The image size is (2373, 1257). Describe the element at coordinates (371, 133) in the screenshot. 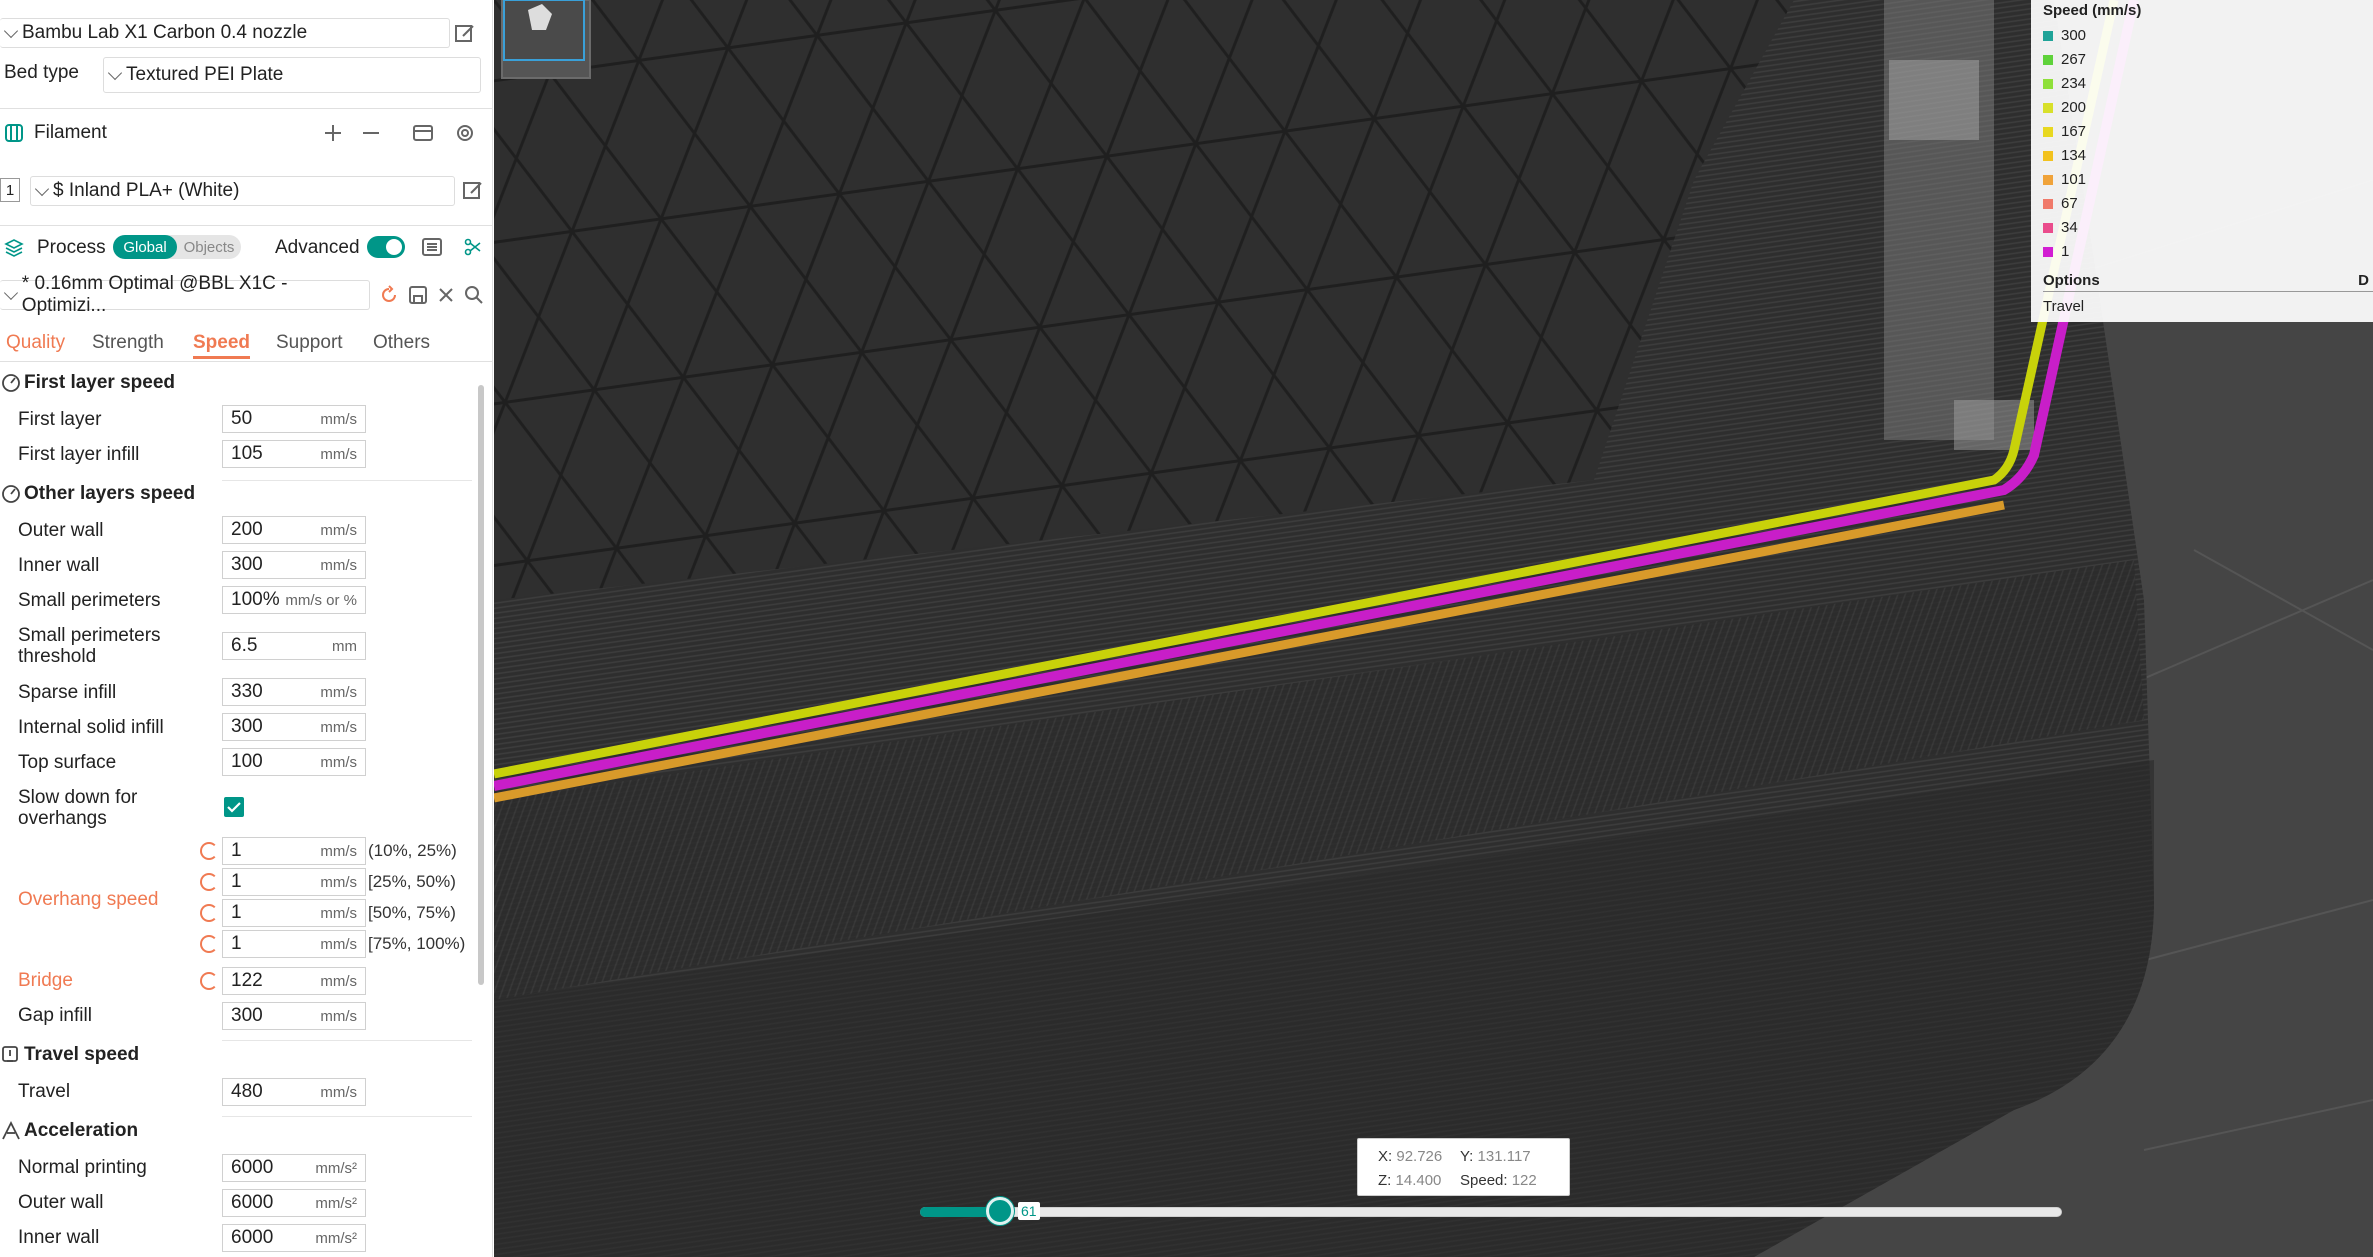

I see `remove-filament-icon` at that location.